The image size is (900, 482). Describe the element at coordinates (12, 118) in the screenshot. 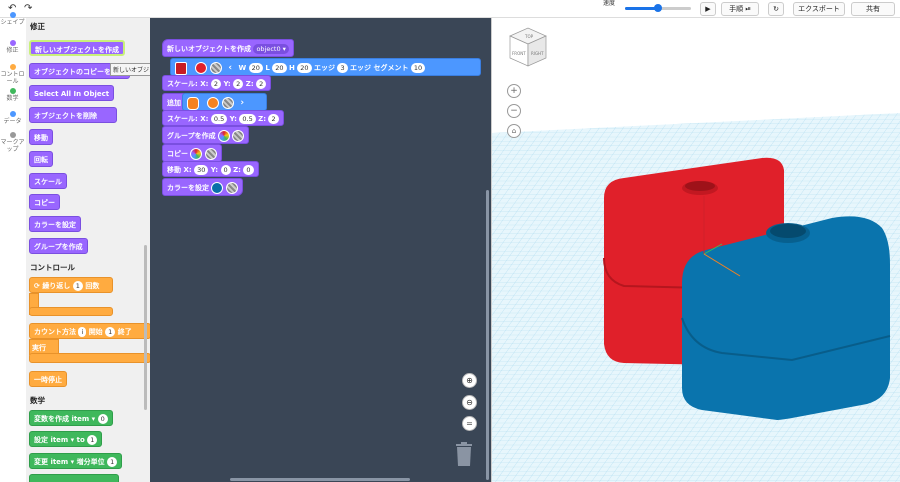

I see `category-item: データ` at that location.